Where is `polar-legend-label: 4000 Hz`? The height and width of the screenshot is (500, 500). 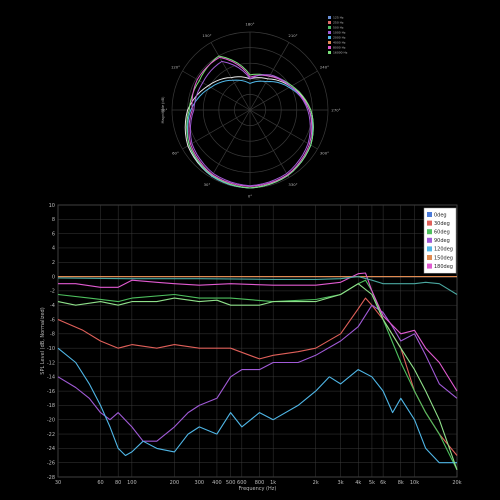
polar-legend-label: 4000 Hz is located at coordinates (339, 43).